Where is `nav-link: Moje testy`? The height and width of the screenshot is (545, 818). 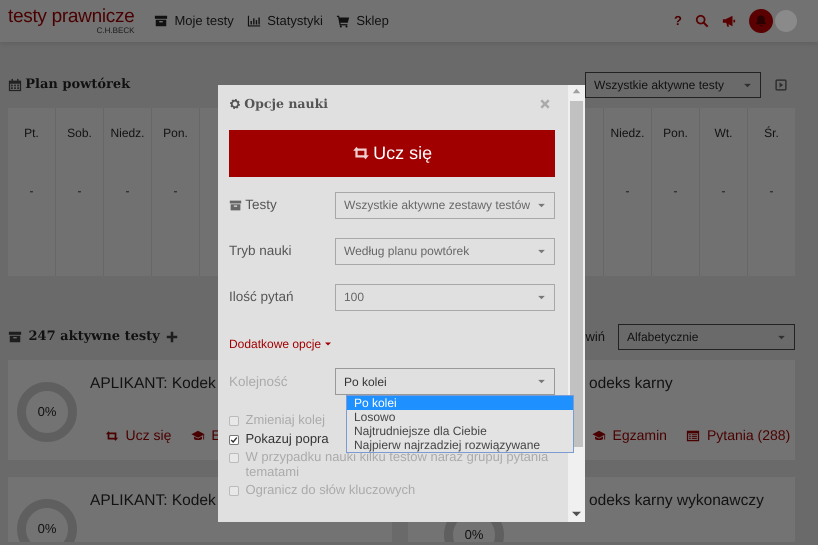
nav-link: Moje testy is located at coordinates (194, 21).